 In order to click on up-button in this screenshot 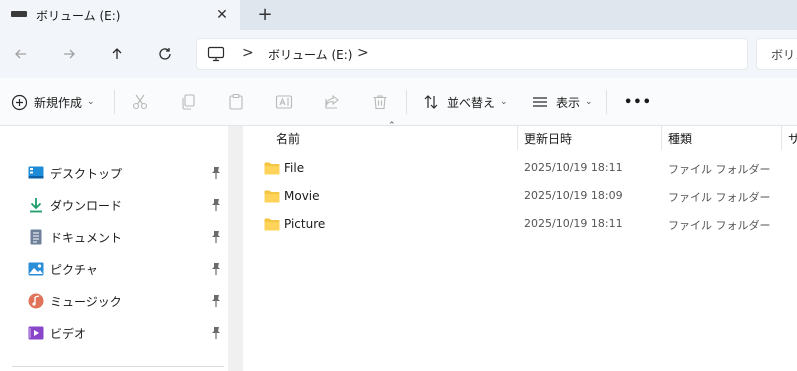, I will do `click(117, 54)`.